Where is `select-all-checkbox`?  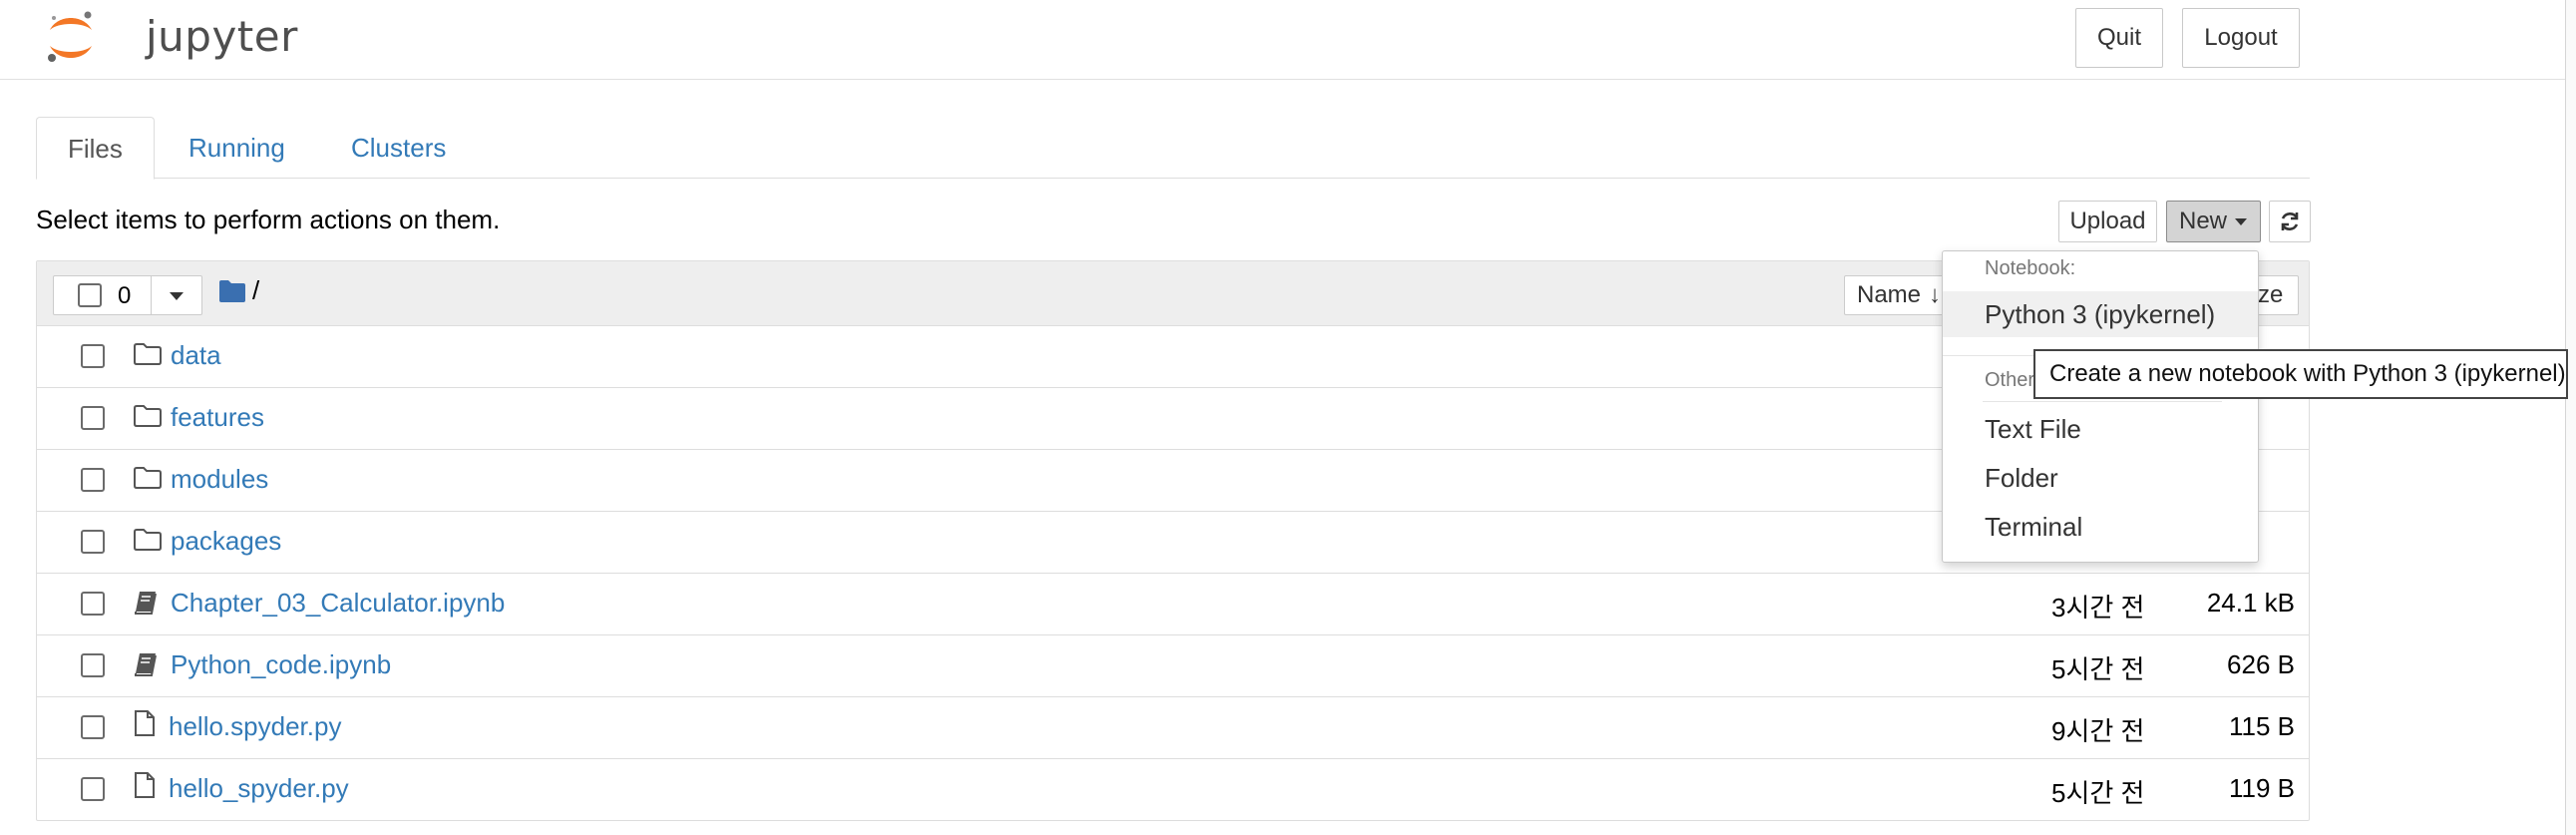
select-all-checkbox is located at coordinates (90, 295).